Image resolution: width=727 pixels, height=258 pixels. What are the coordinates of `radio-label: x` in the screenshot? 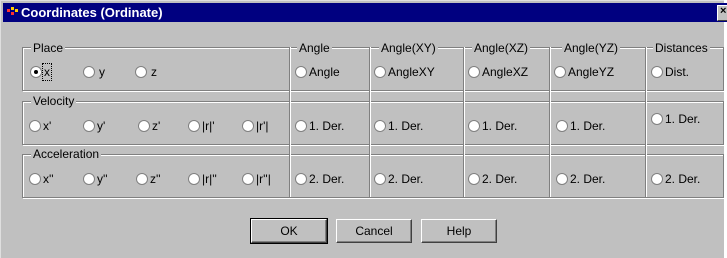 It's located at (47, 72).